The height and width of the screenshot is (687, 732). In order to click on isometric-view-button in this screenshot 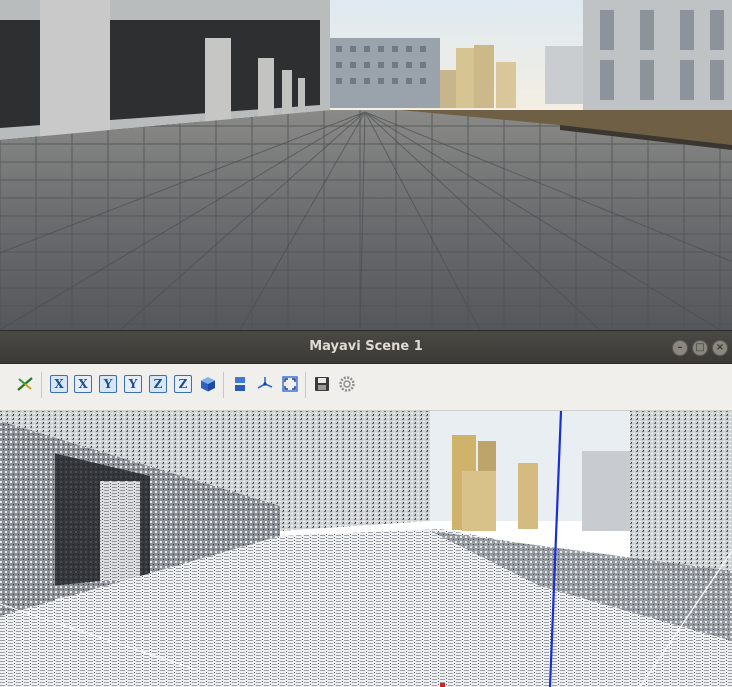, I will do `click(208, 384)`.